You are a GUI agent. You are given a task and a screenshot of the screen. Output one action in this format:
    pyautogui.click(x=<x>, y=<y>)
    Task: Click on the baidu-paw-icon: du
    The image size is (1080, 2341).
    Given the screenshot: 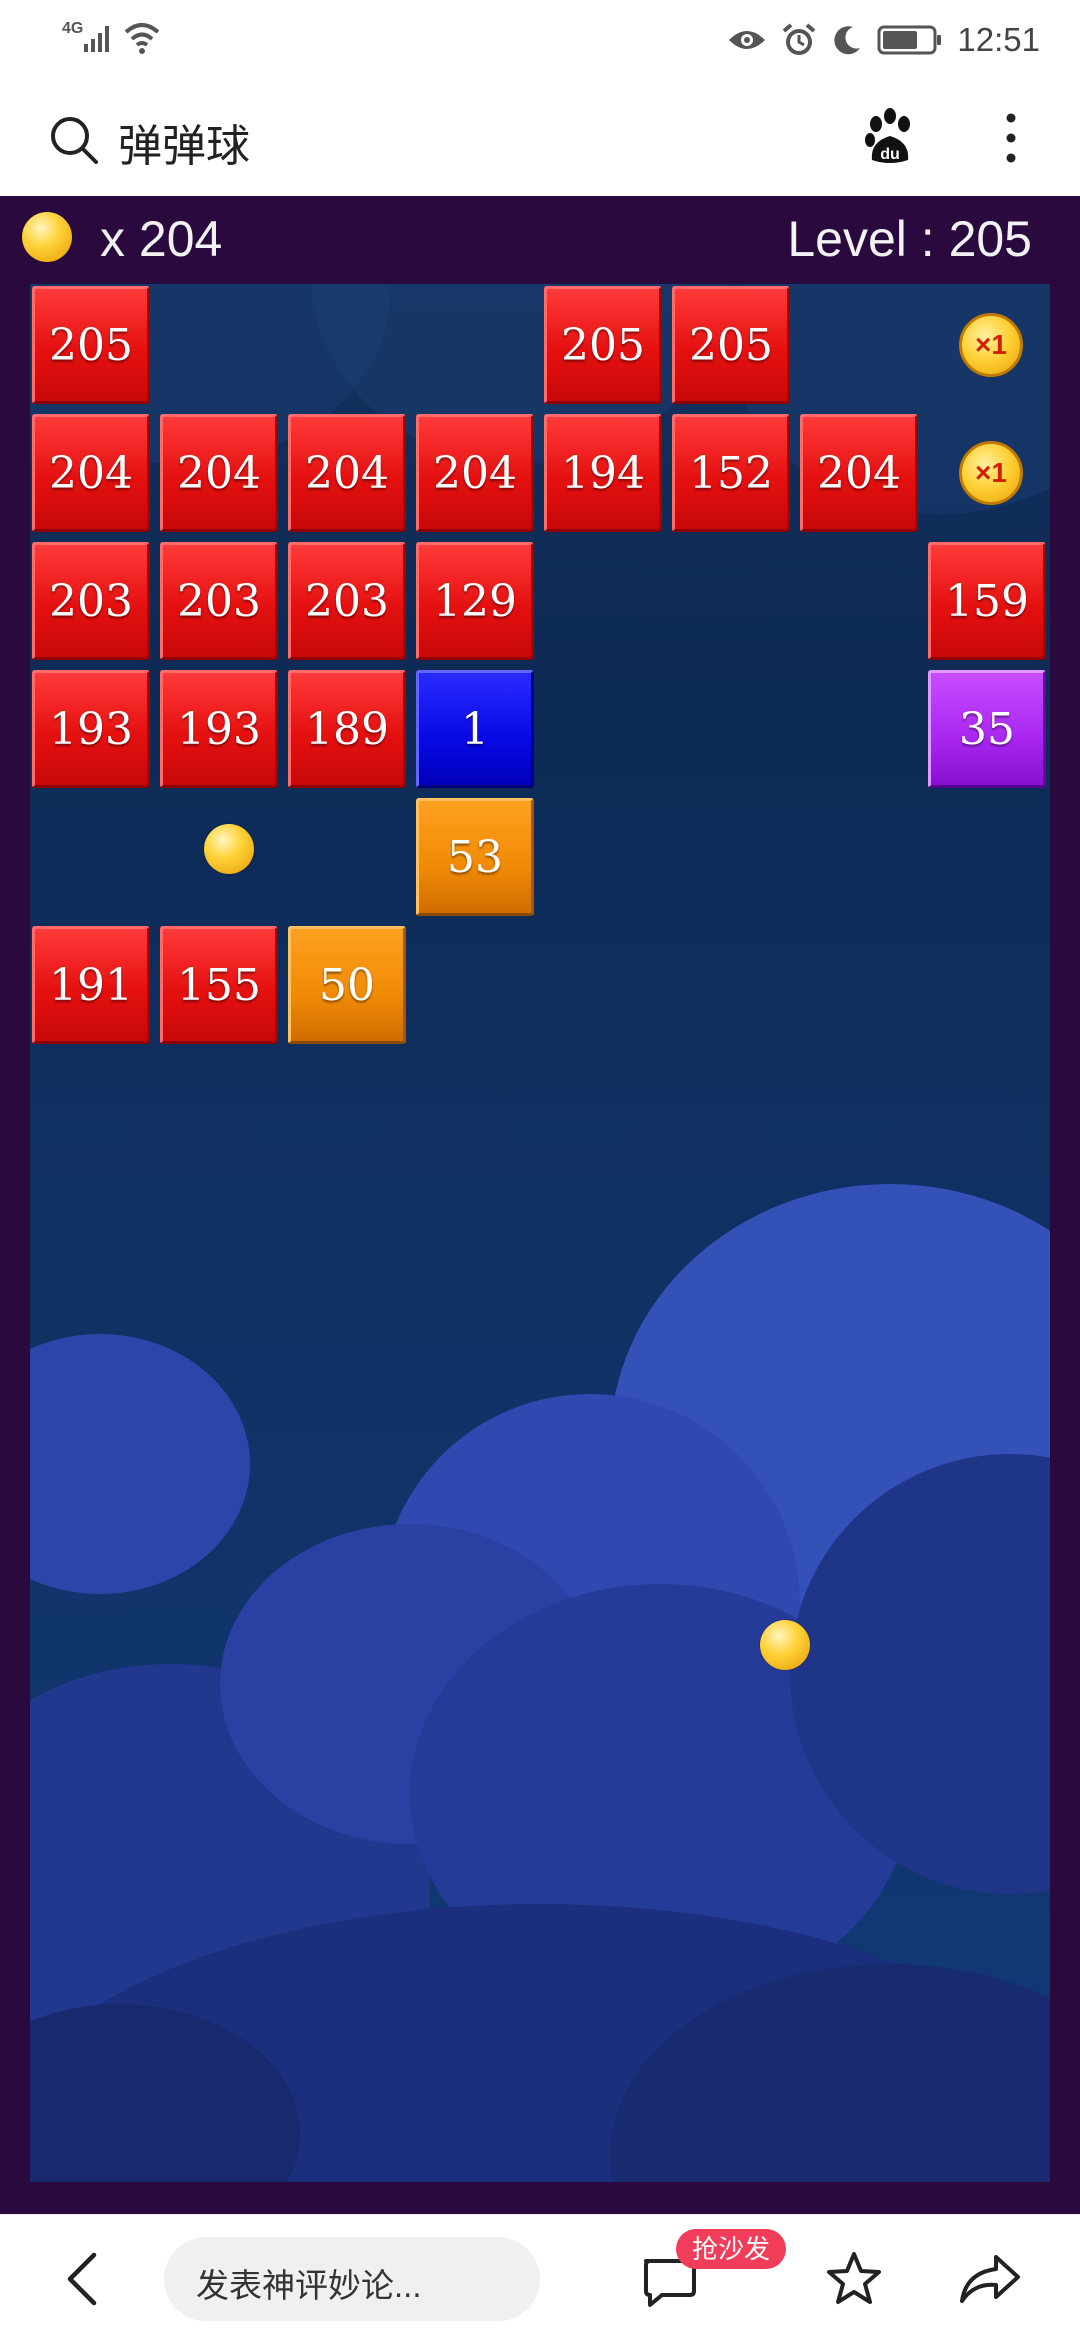 What is the action you would take?
    pyautogui.click(x=890, y=137)
    